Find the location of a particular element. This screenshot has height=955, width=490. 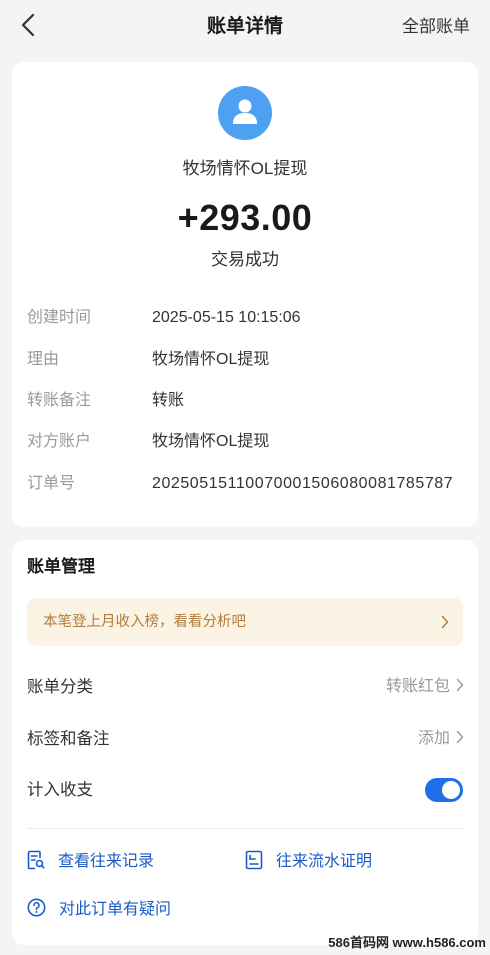

detail-value-counterparty-account: 牧场情怀OL提现 is located at coordinates (211, 441).